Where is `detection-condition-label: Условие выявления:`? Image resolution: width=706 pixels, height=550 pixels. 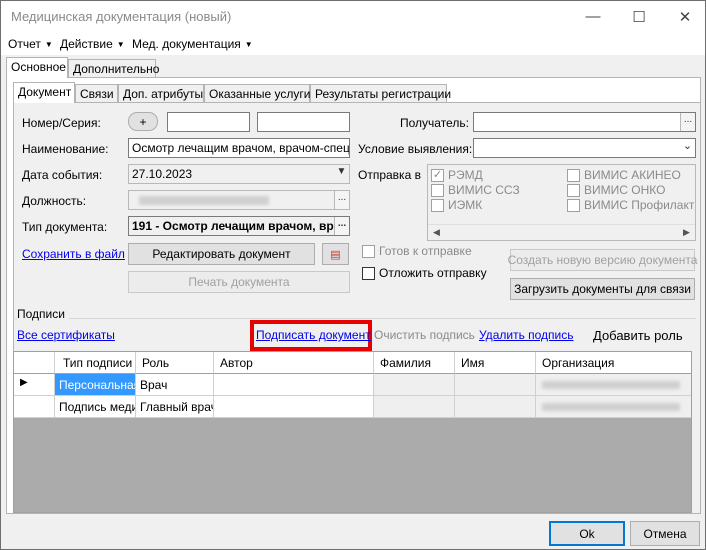 detection-condition-label: Условие выявления: is located at coordinates (415, 149).